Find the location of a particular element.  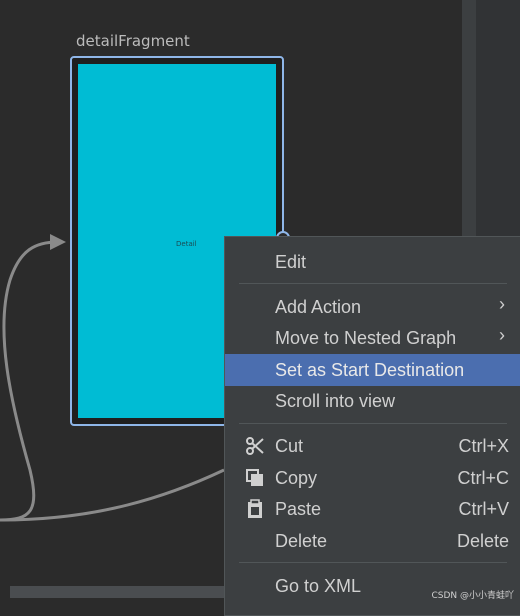

menu-item-label: Scroll into view is located at coordinates (335, 401).